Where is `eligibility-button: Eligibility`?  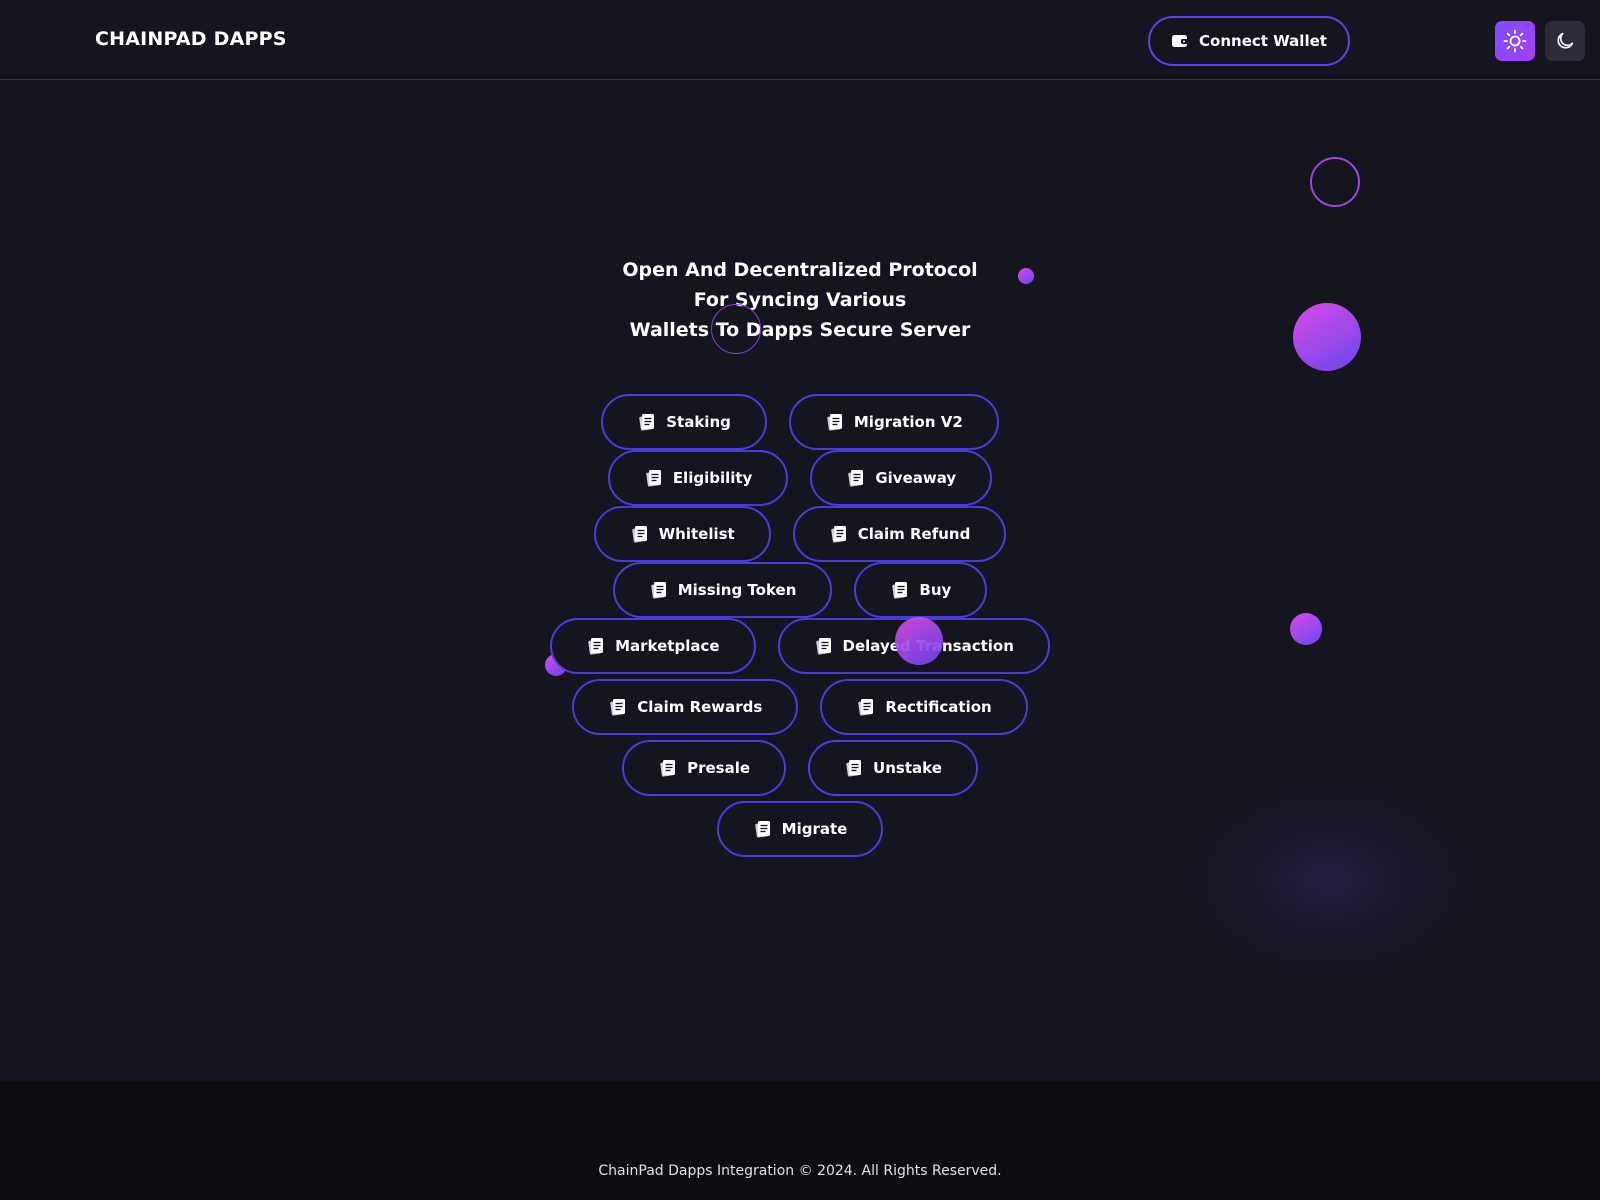
eligibility-button: Eligibility is located at coordinates (698, 478).